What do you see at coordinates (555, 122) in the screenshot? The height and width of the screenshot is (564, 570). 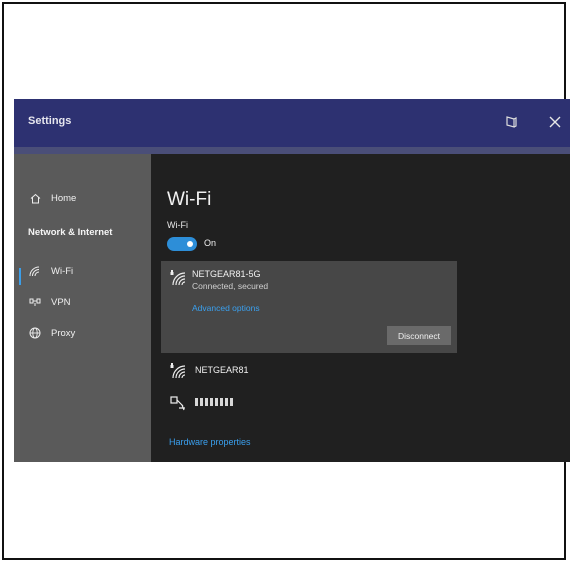 I see `close-icon` at bounding box center [555, 122].